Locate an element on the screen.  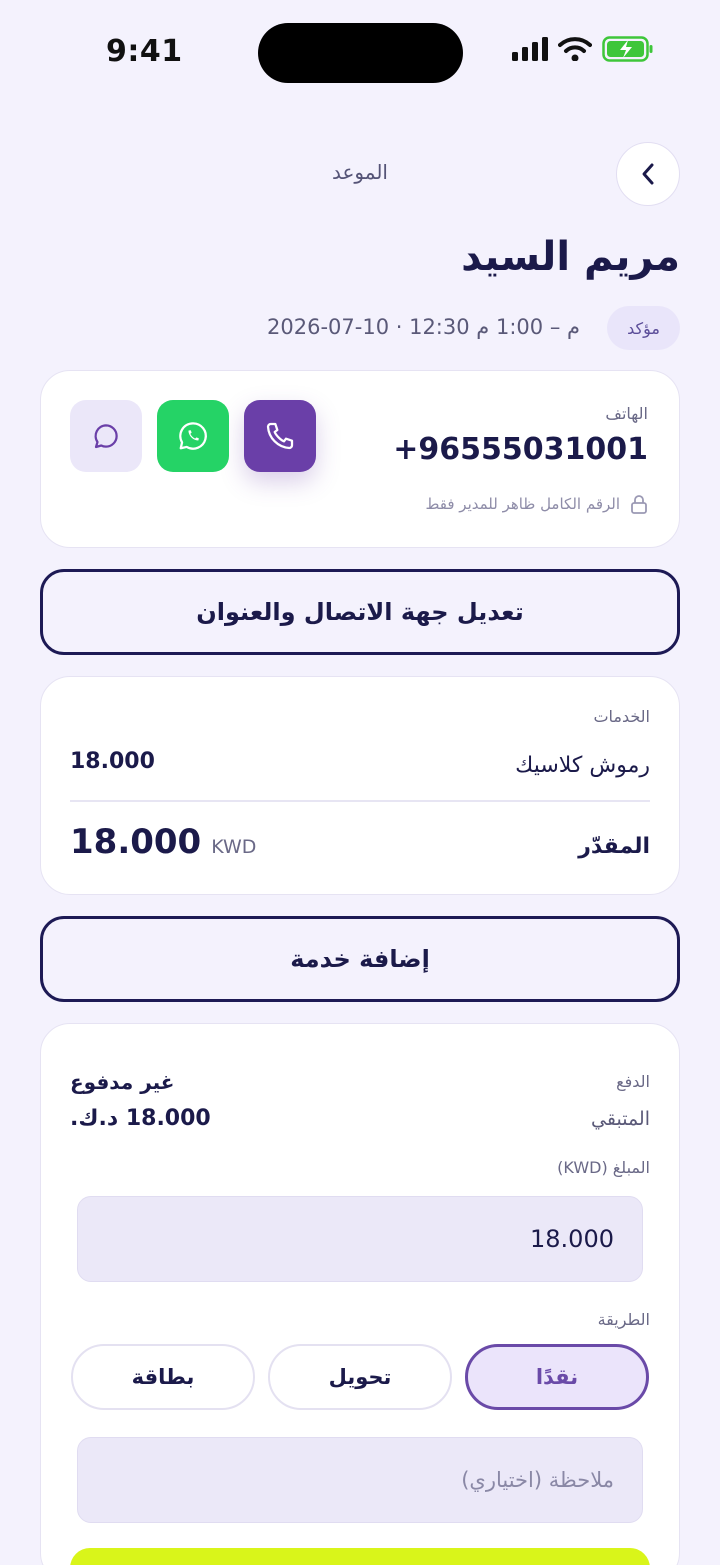
services-divider is located at coordinates (360, 801).